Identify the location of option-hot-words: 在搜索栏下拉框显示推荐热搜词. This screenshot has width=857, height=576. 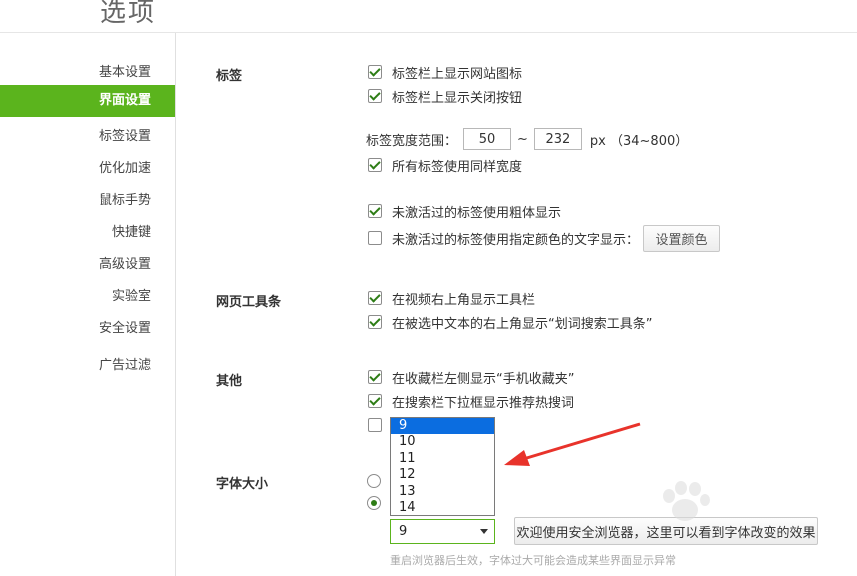
(471, 401).